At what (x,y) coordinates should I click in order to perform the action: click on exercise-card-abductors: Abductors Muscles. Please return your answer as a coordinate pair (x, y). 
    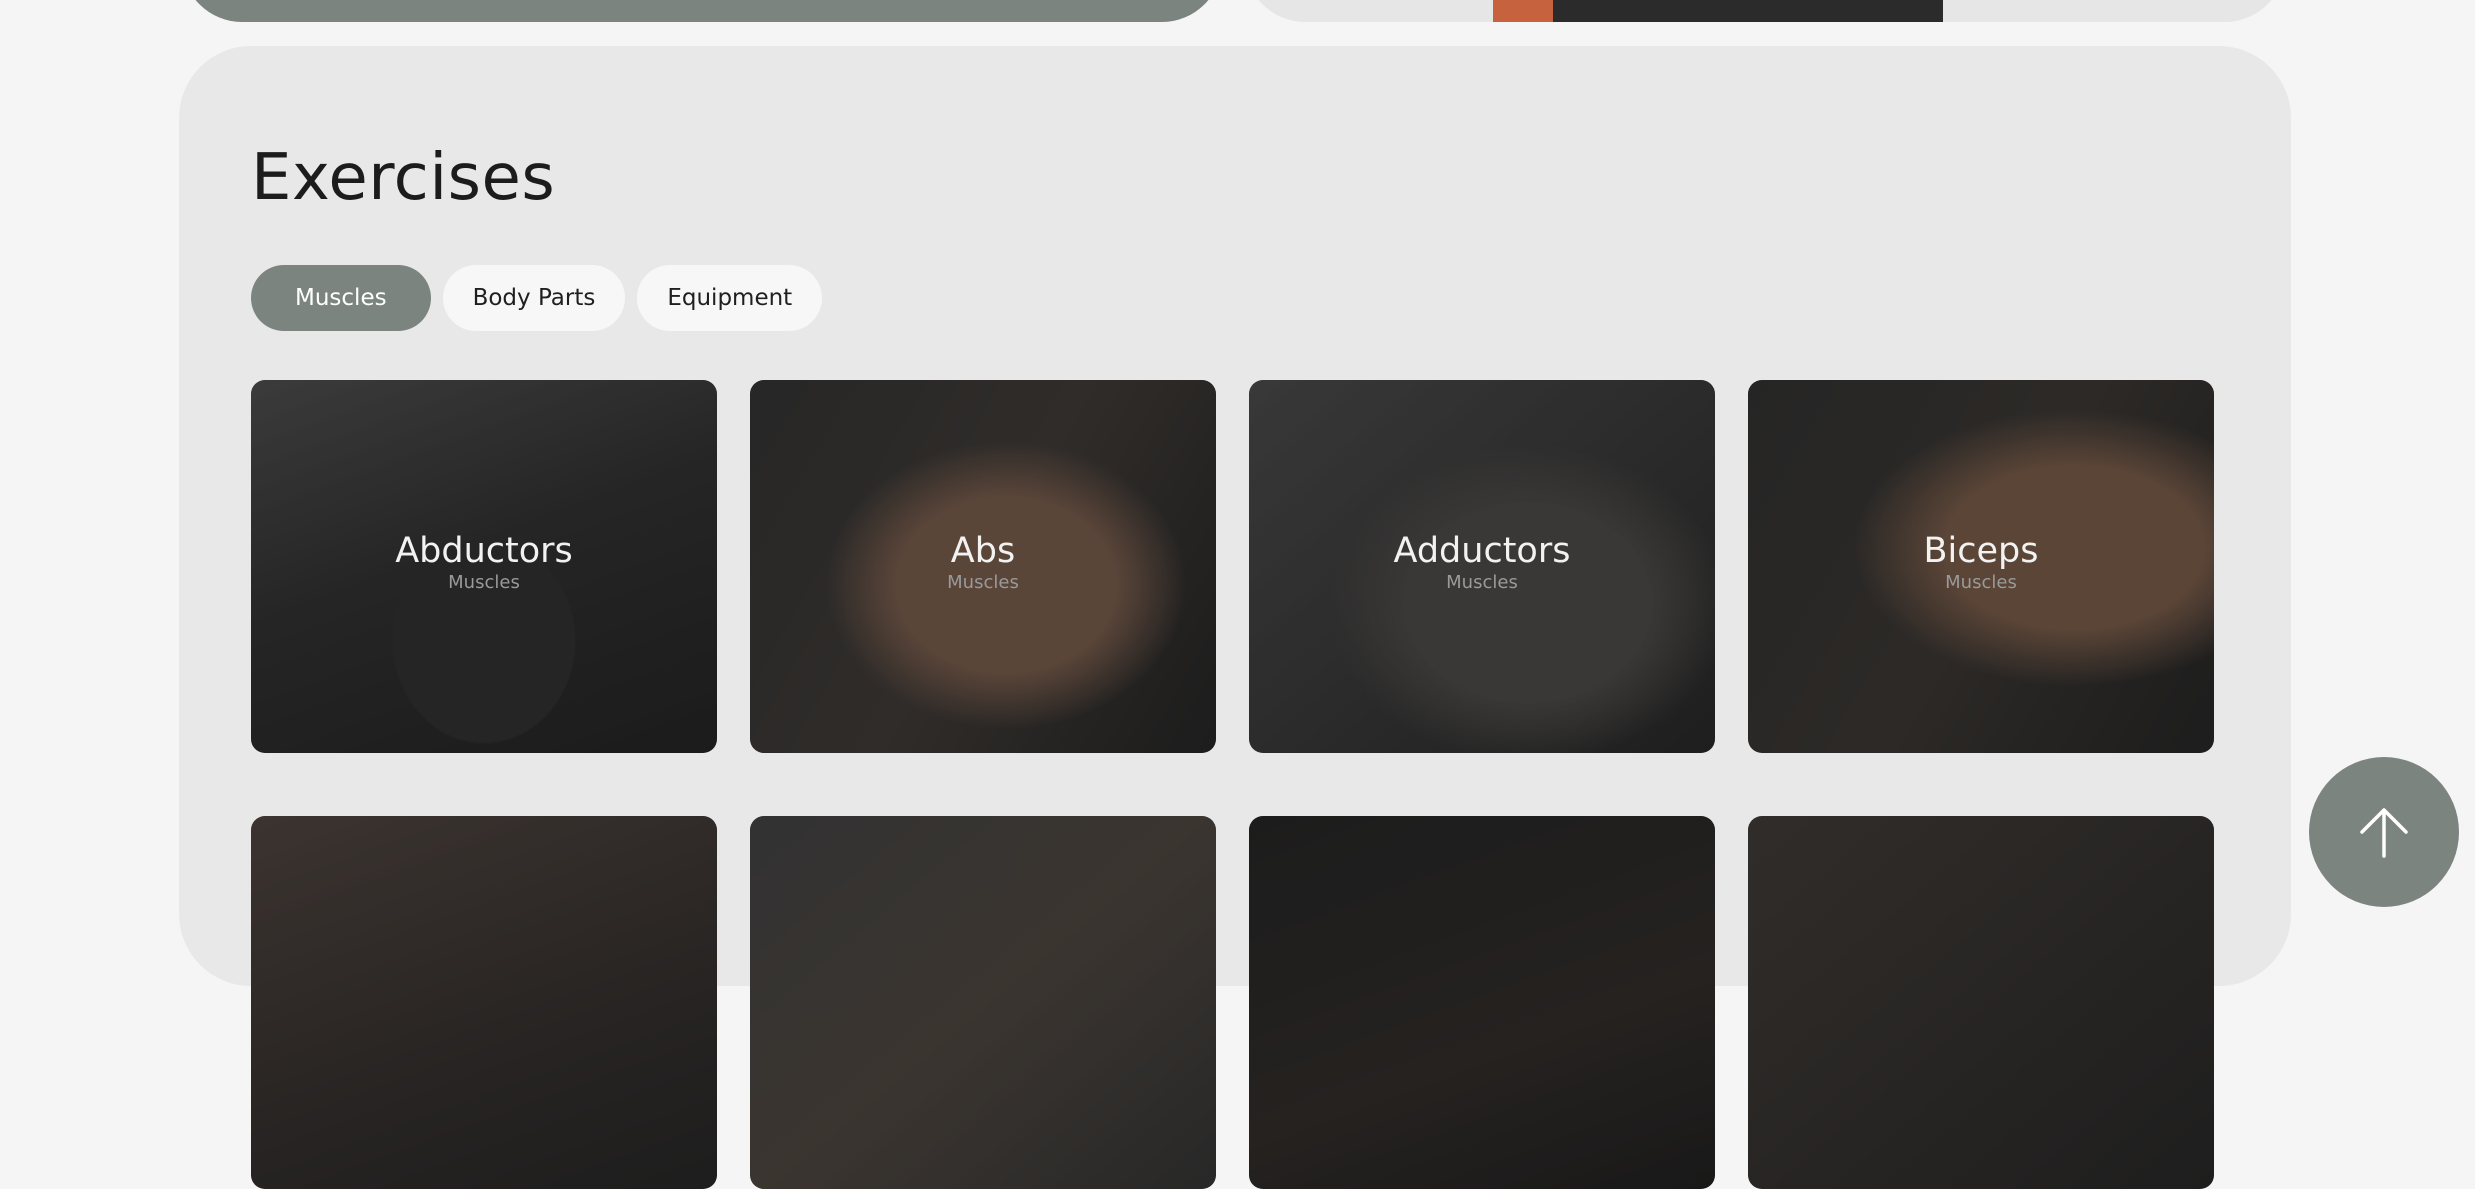
    Looking at the image, I should click on (484, 566).